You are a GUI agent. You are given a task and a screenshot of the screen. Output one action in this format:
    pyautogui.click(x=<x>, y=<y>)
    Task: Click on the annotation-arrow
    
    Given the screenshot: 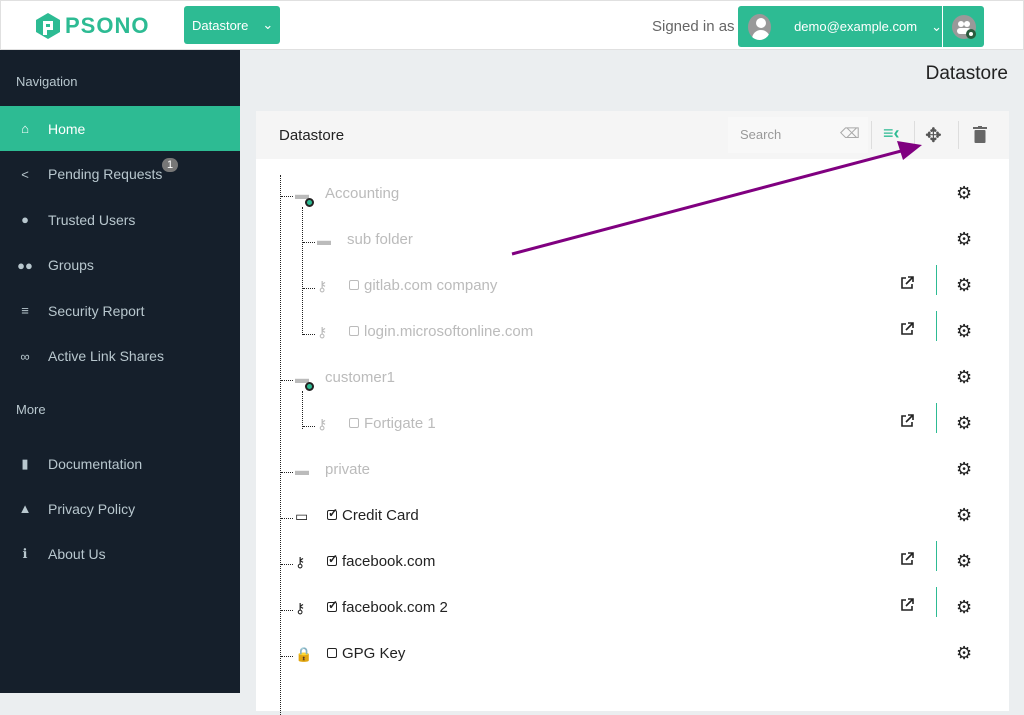 What is the action you would take?
    pyautogui.click(x=716, y=198)
    